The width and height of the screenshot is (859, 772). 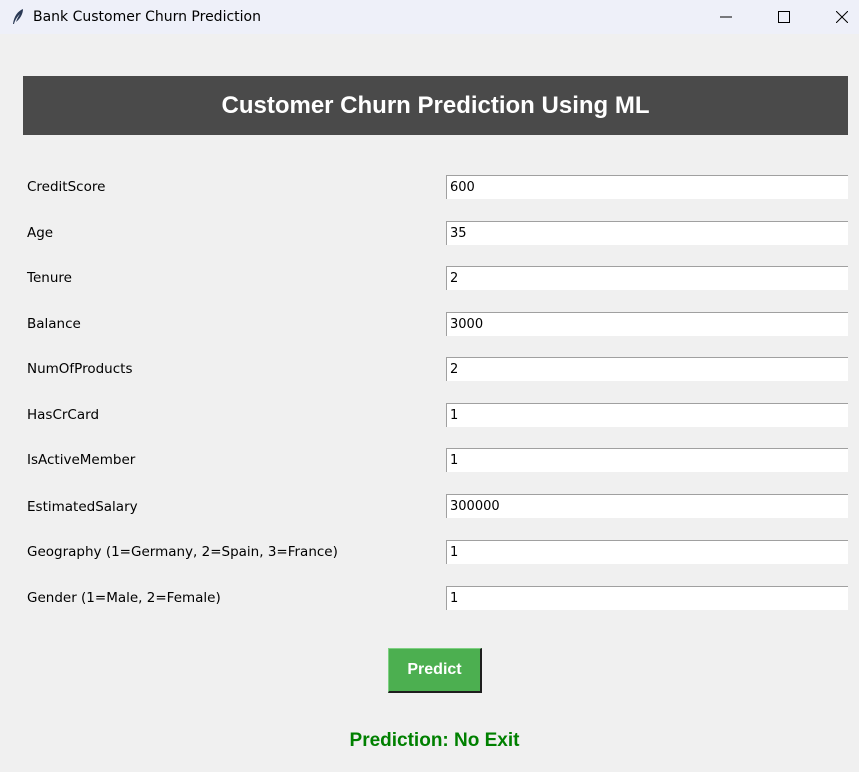 What do you see at coordinates (82, 507) in the screenshot?
I see `estimated-salary-label: EstimatedSalary` at bounding box center [82, 507].